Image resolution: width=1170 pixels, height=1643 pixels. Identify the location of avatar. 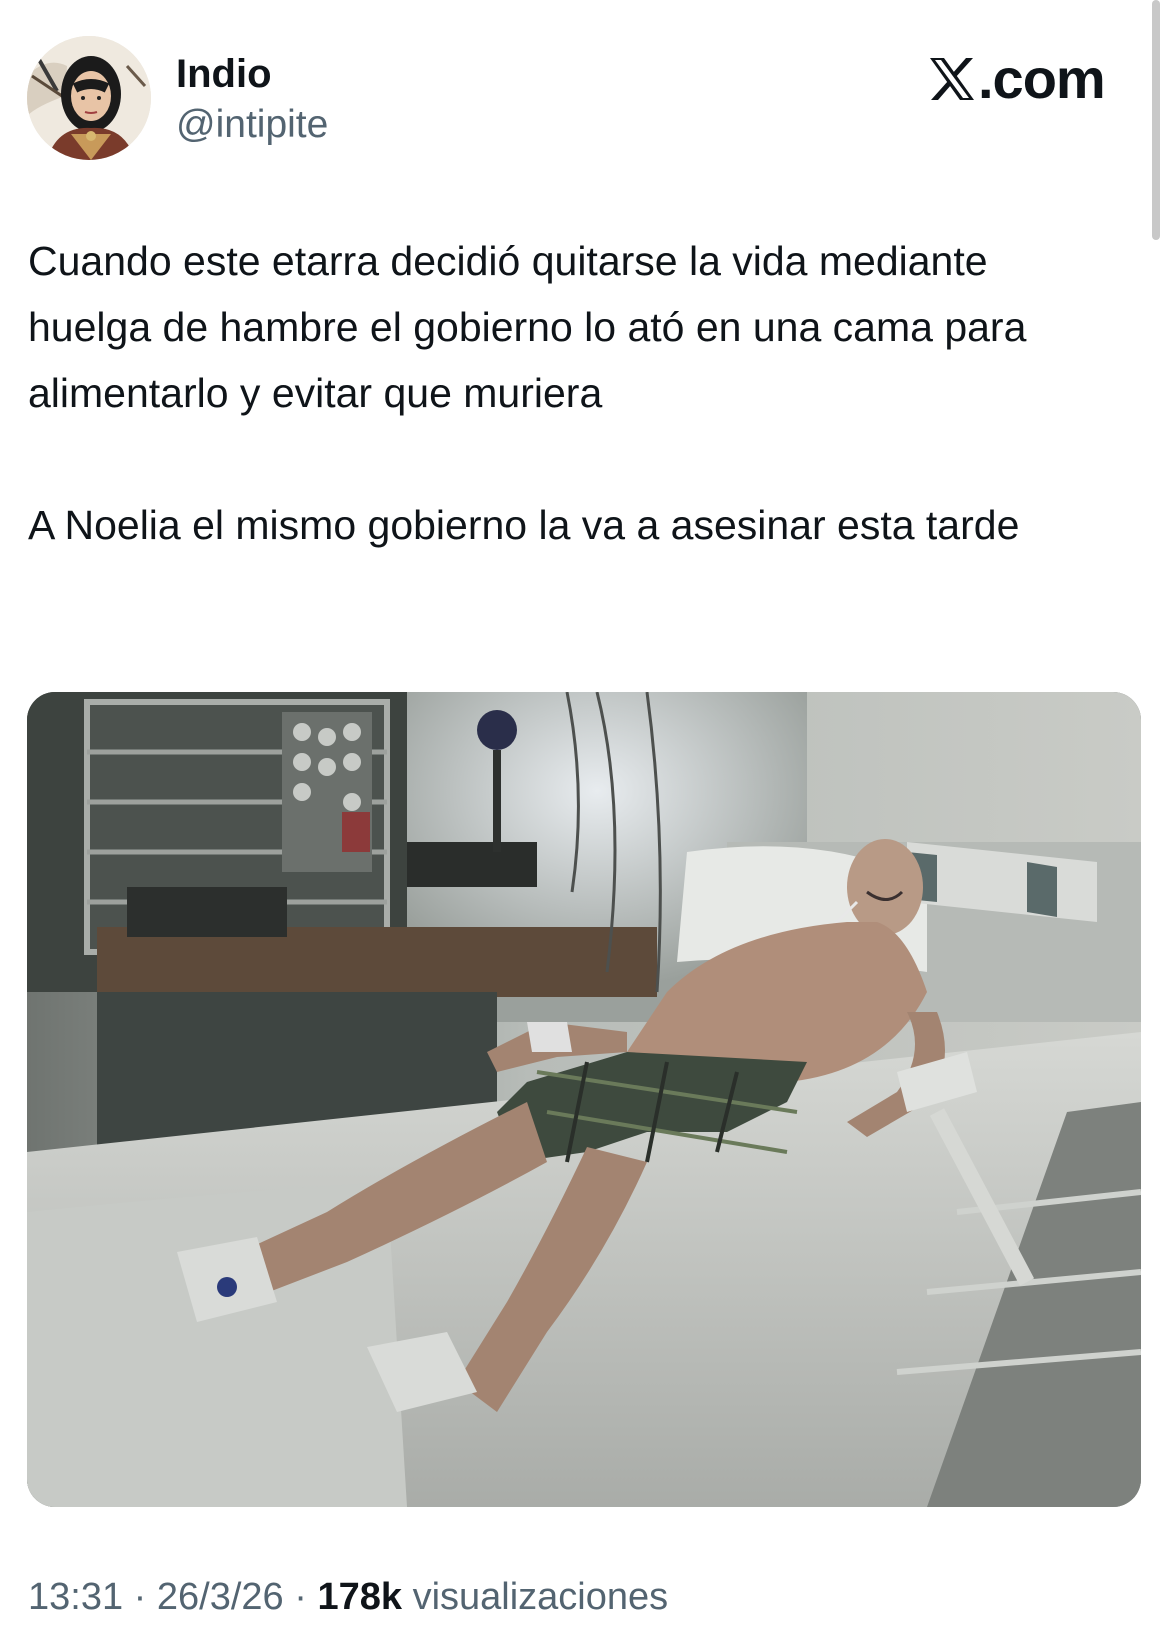
(89, 98).